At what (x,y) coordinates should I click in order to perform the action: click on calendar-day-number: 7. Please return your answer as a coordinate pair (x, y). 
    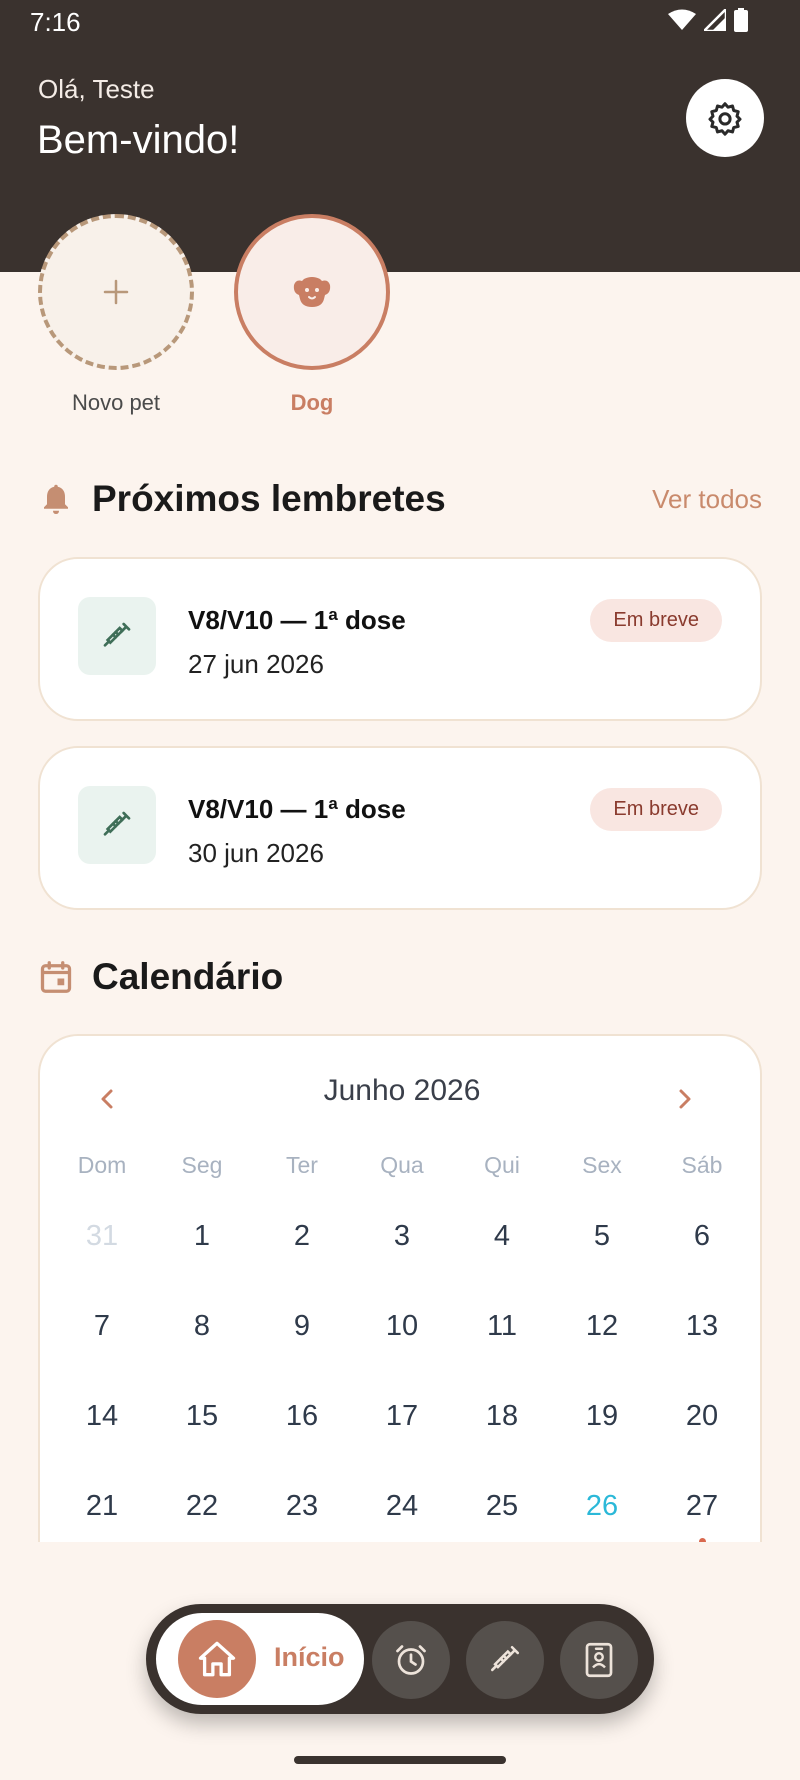
    Looking at the image, I should click on (102, 1326).